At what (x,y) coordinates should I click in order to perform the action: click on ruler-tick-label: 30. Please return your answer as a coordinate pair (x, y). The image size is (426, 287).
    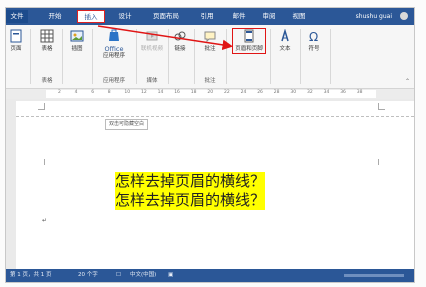
    Looking at the image, I should click on (293, 92).